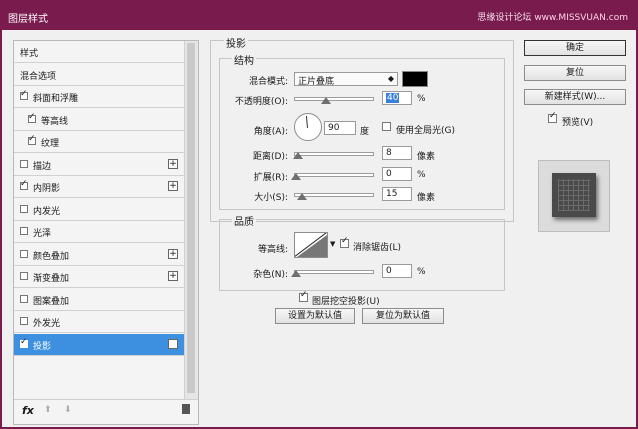 This screenshot has width=638, height=429. Describe the element at coordinates (397, 174) in the screenshot. I see `spread-input: 0` at that location.